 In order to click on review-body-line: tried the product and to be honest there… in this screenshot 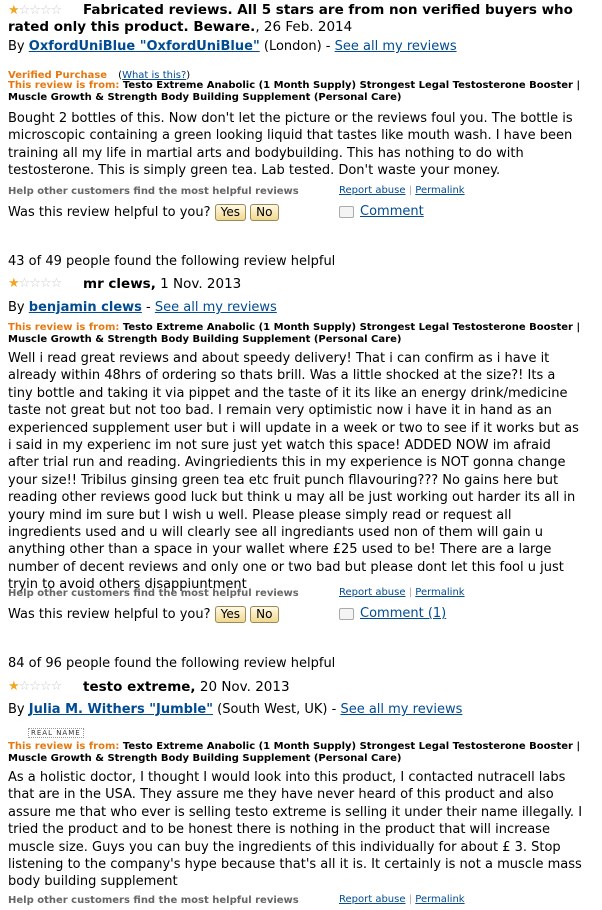, I will do `click(279, 830)`.